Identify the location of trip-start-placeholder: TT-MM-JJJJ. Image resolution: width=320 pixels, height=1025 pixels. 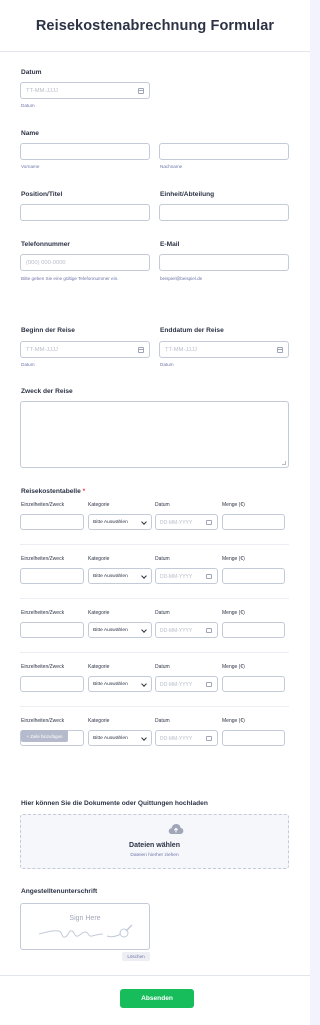
(42, 350).